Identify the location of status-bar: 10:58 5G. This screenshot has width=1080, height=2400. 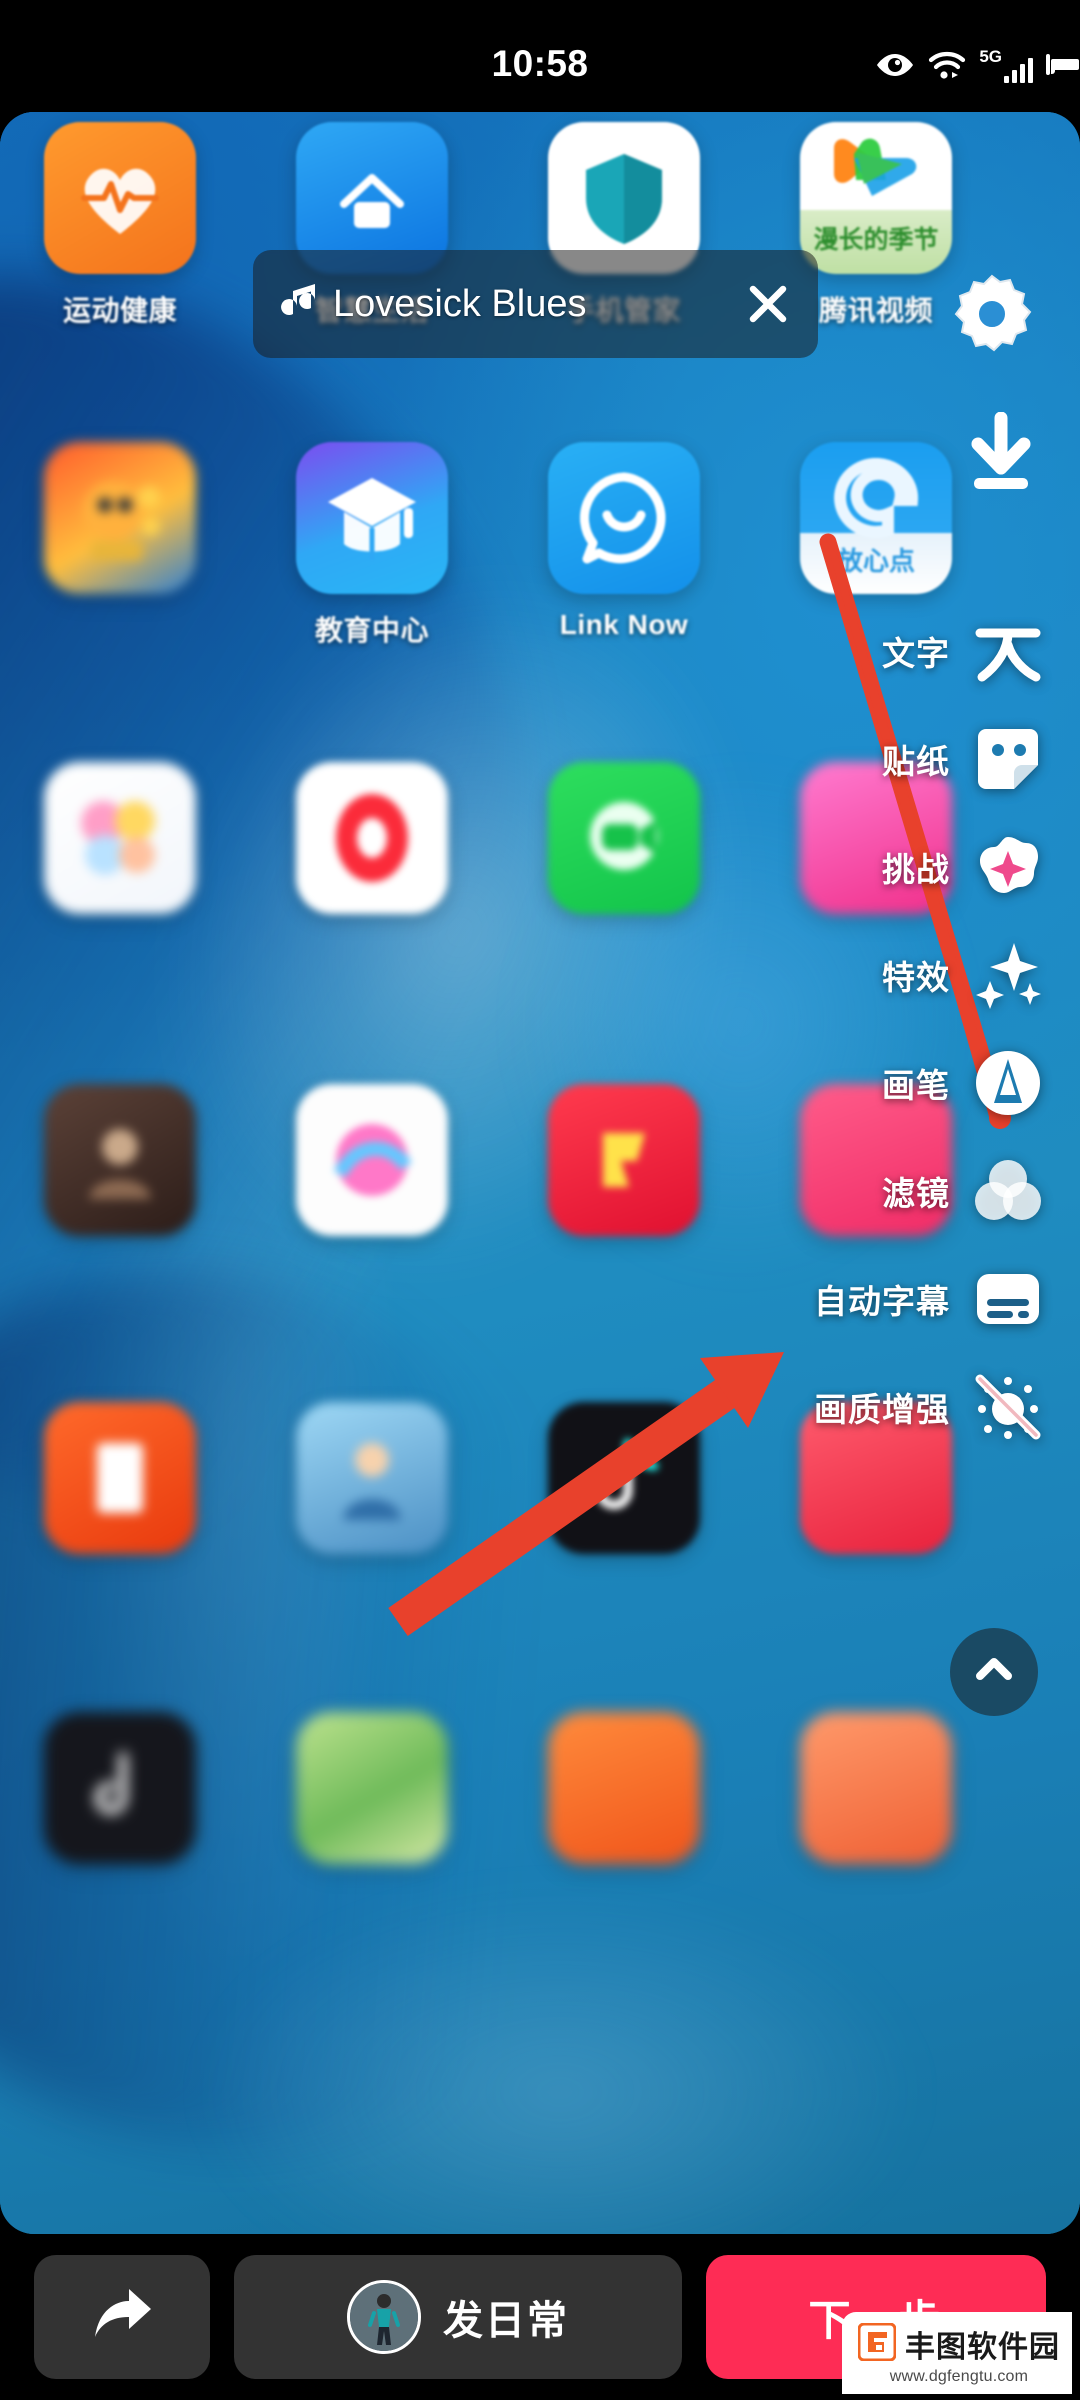
(540, 56).